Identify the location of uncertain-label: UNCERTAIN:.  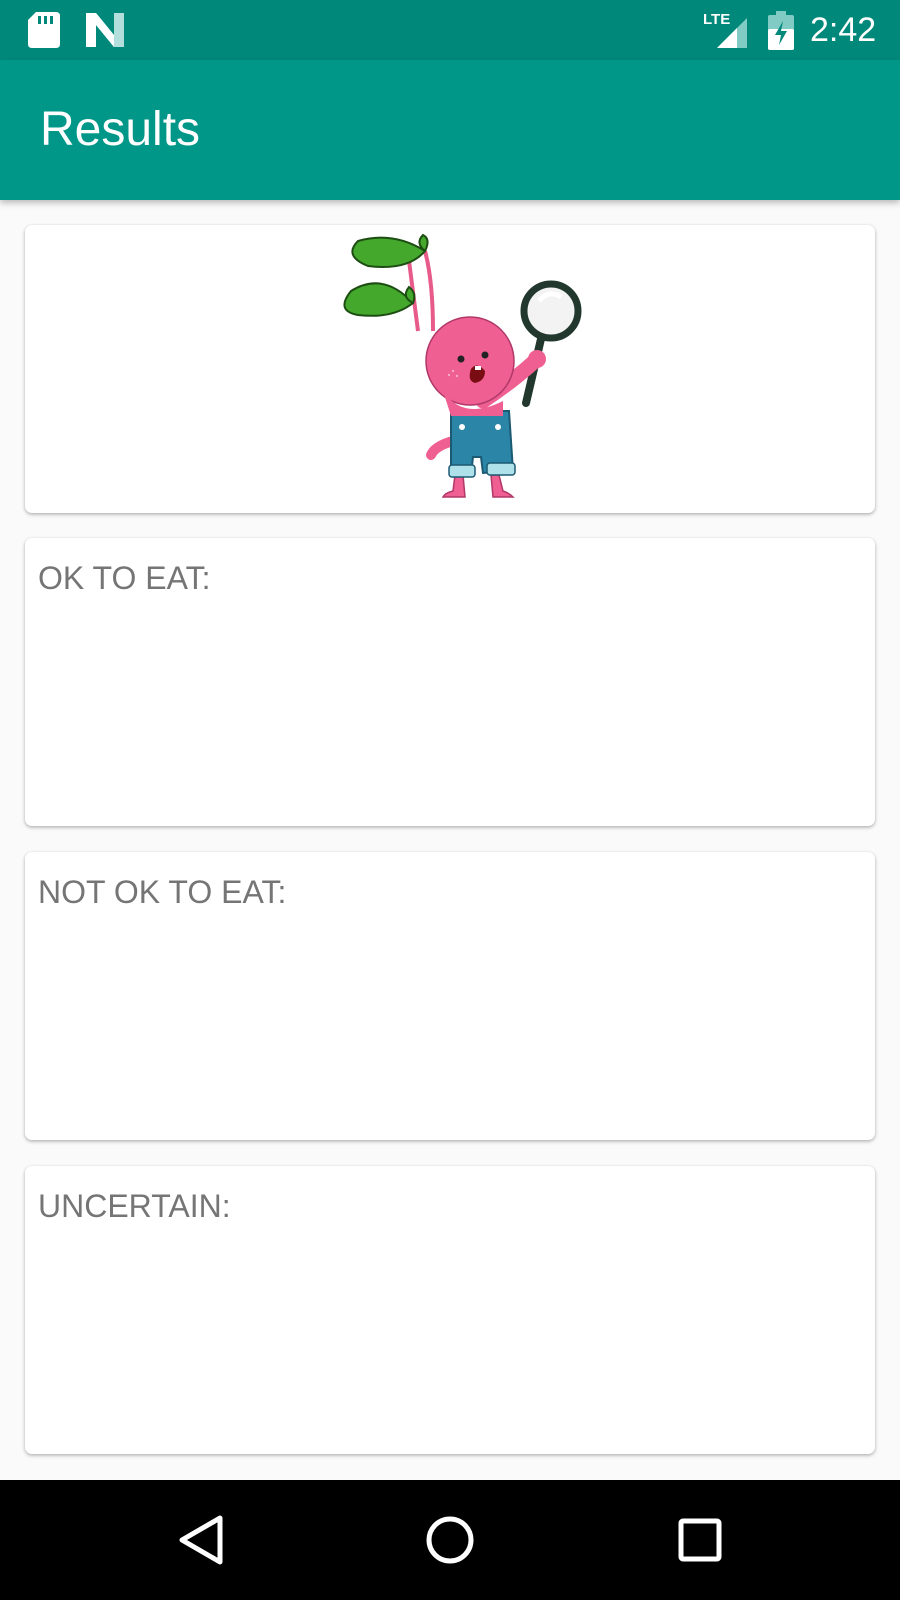
(134, 1206).